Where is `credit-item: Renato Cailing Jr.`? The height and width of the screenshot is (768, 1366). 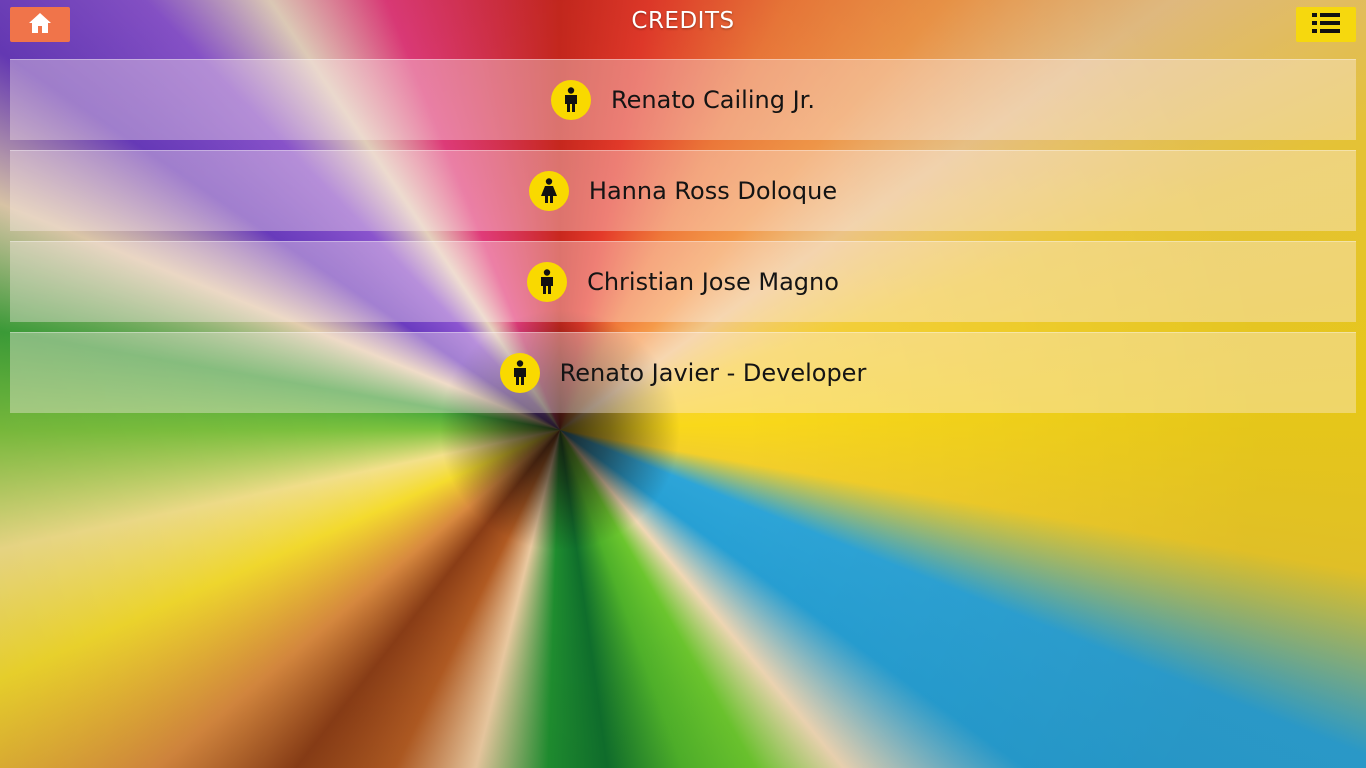
credit-item: Renato Cailing Jr. is located at coordinates (683, 99).